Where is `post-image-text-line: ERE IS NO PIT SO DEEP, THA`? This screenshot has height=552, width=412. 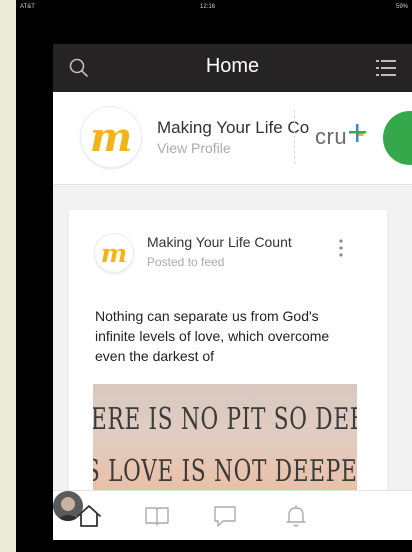
post-image-text-line: ERE IS NO PIT SO DEEP, THA is located at coordinates (225, 419).